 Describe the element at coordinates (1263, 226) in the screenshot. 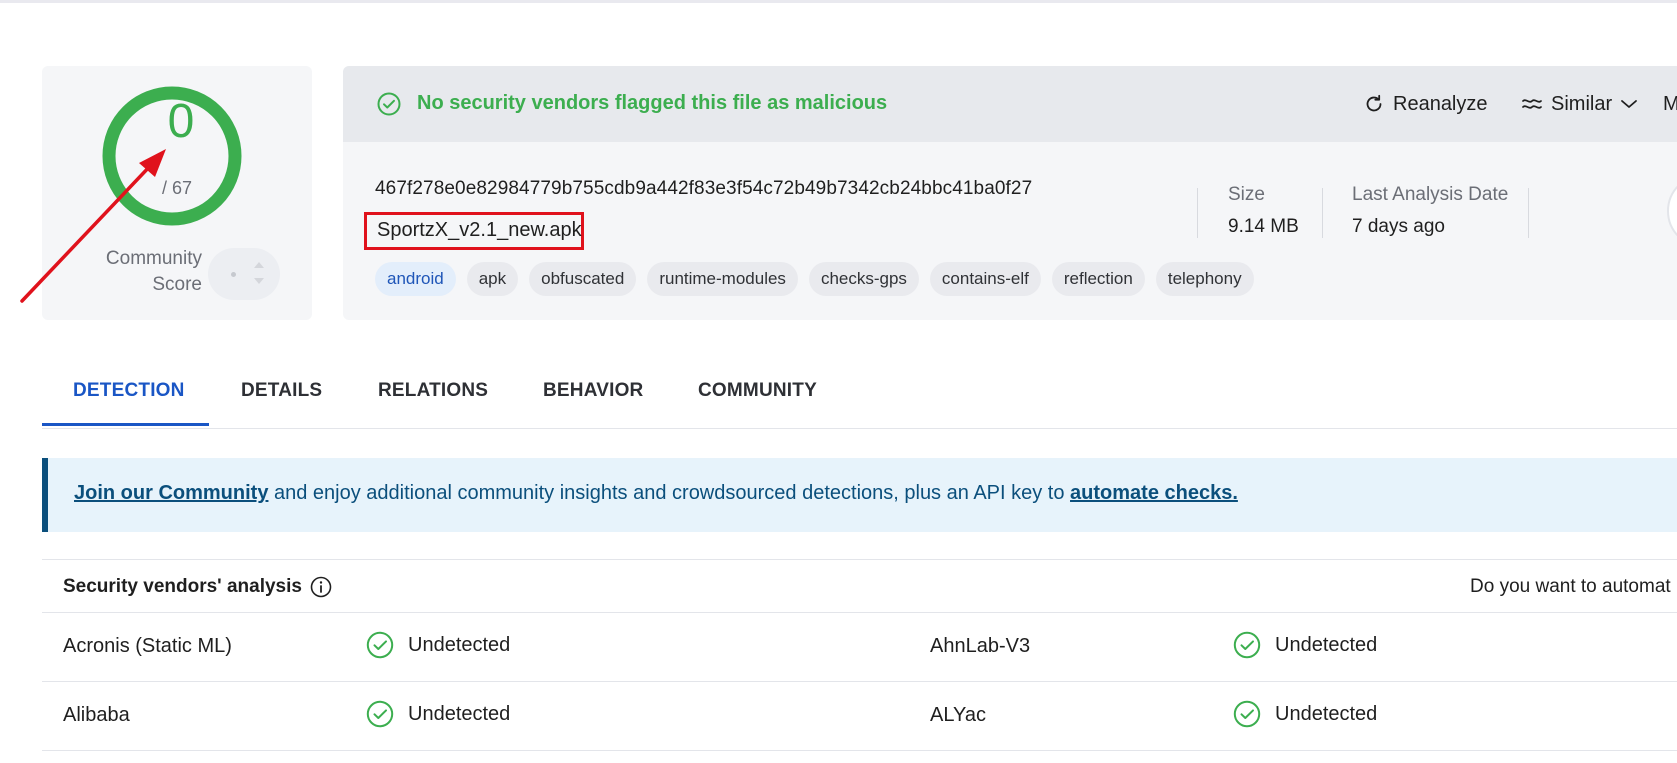

I see `size-value: 9.14 MB` at that location.